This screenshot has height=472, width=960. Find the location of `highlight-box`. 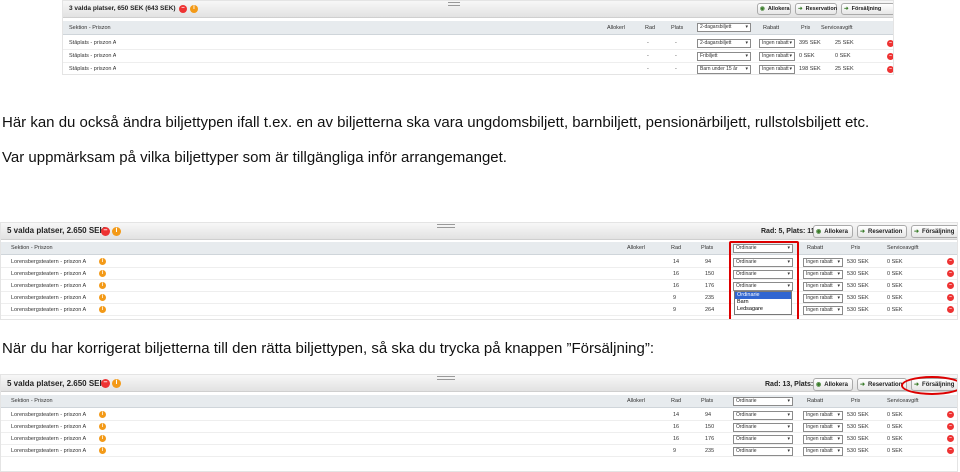

highlight-box is located at coordinates (764, 280).